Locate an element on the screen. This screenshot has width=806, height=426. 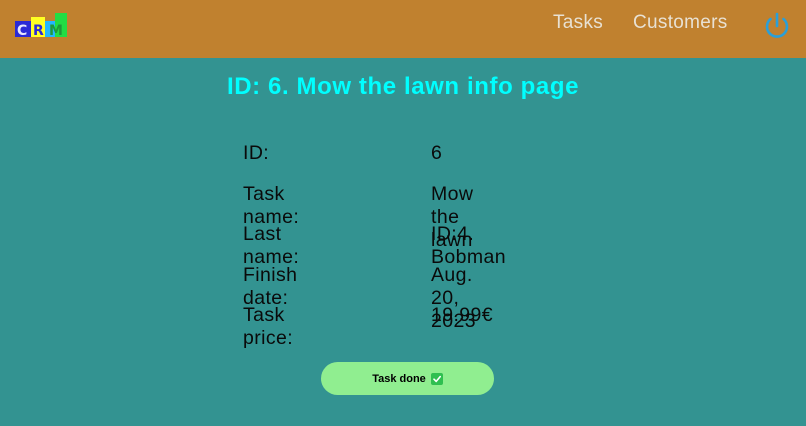
nav-tasks-link: Tasks is located at coordinates (578, 23).